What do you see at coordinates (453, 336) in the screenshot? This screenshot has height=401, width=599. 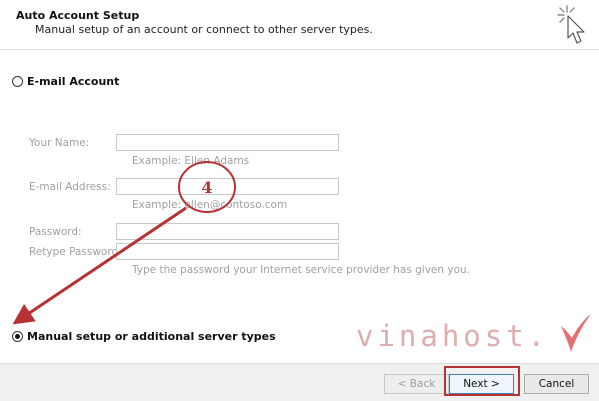 I see `watermark-text: vinahost.` at bounding box center [453, 336].